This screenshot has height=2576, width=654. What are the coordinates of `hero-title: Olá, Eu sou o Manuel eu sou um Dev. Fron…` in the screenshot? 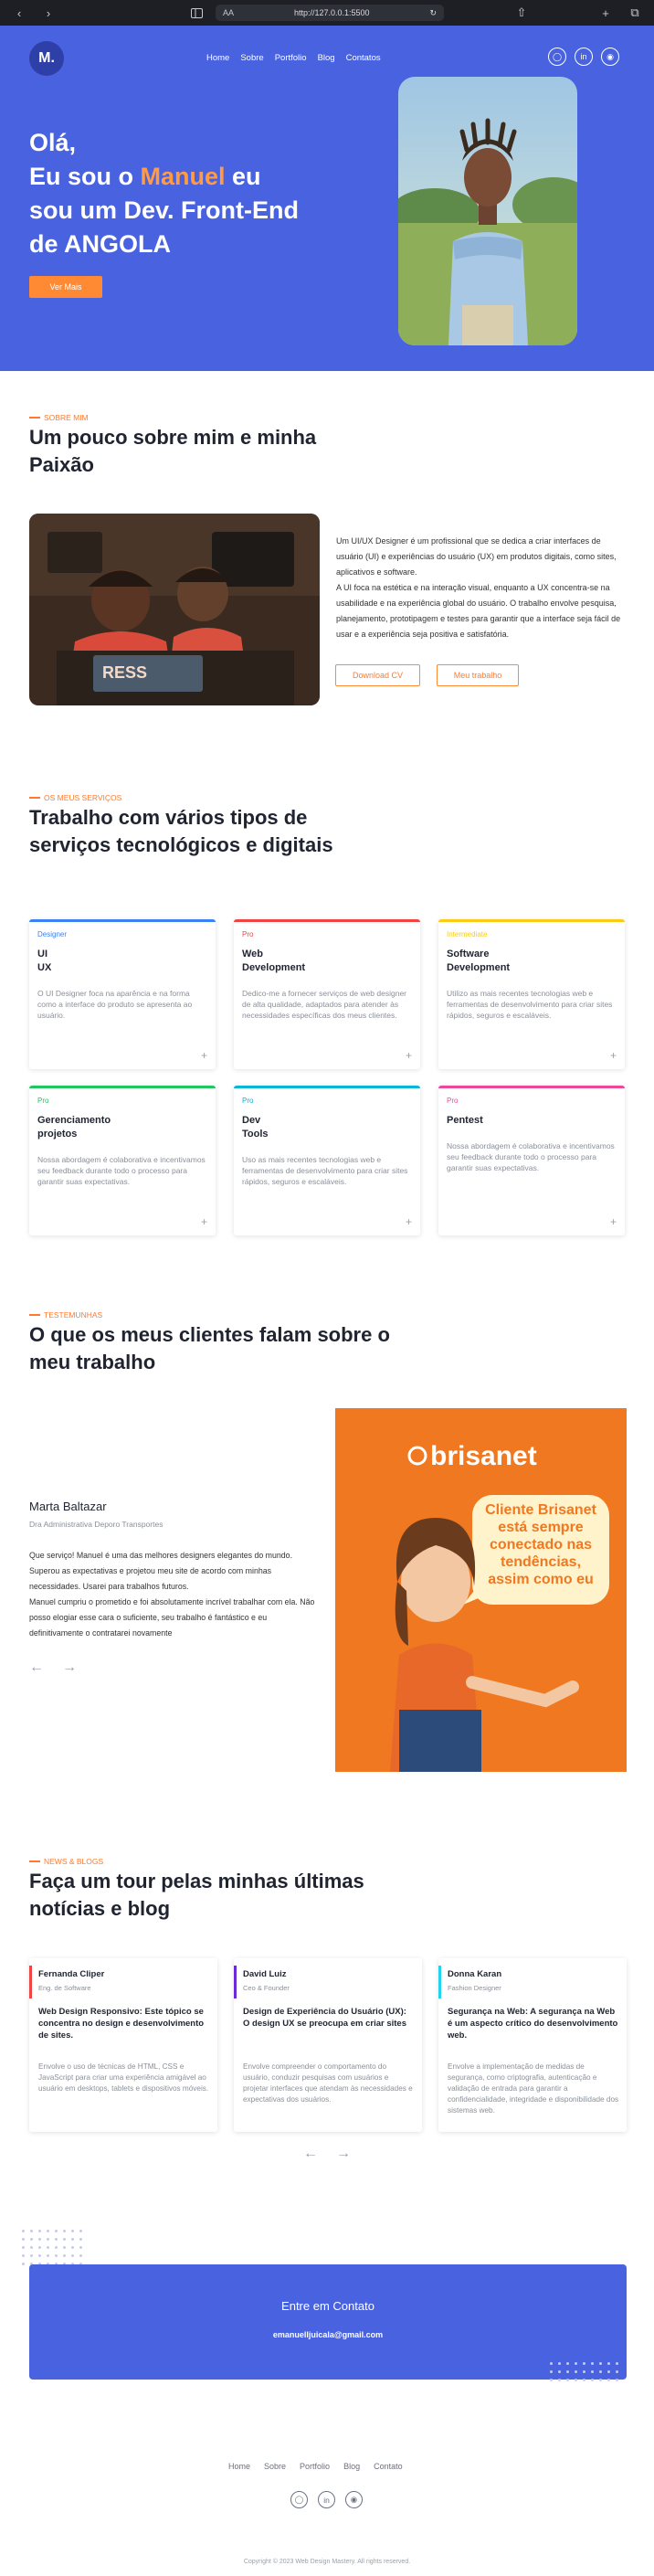 It's located at (180, 193).